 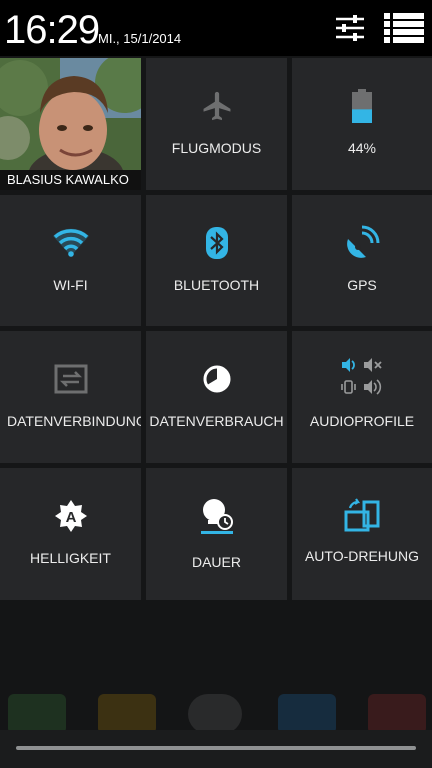 What do you see at coordinates (362, 124) in the screenshot?
I see `tile-battery: 44%` at bounding box center [362, 124].